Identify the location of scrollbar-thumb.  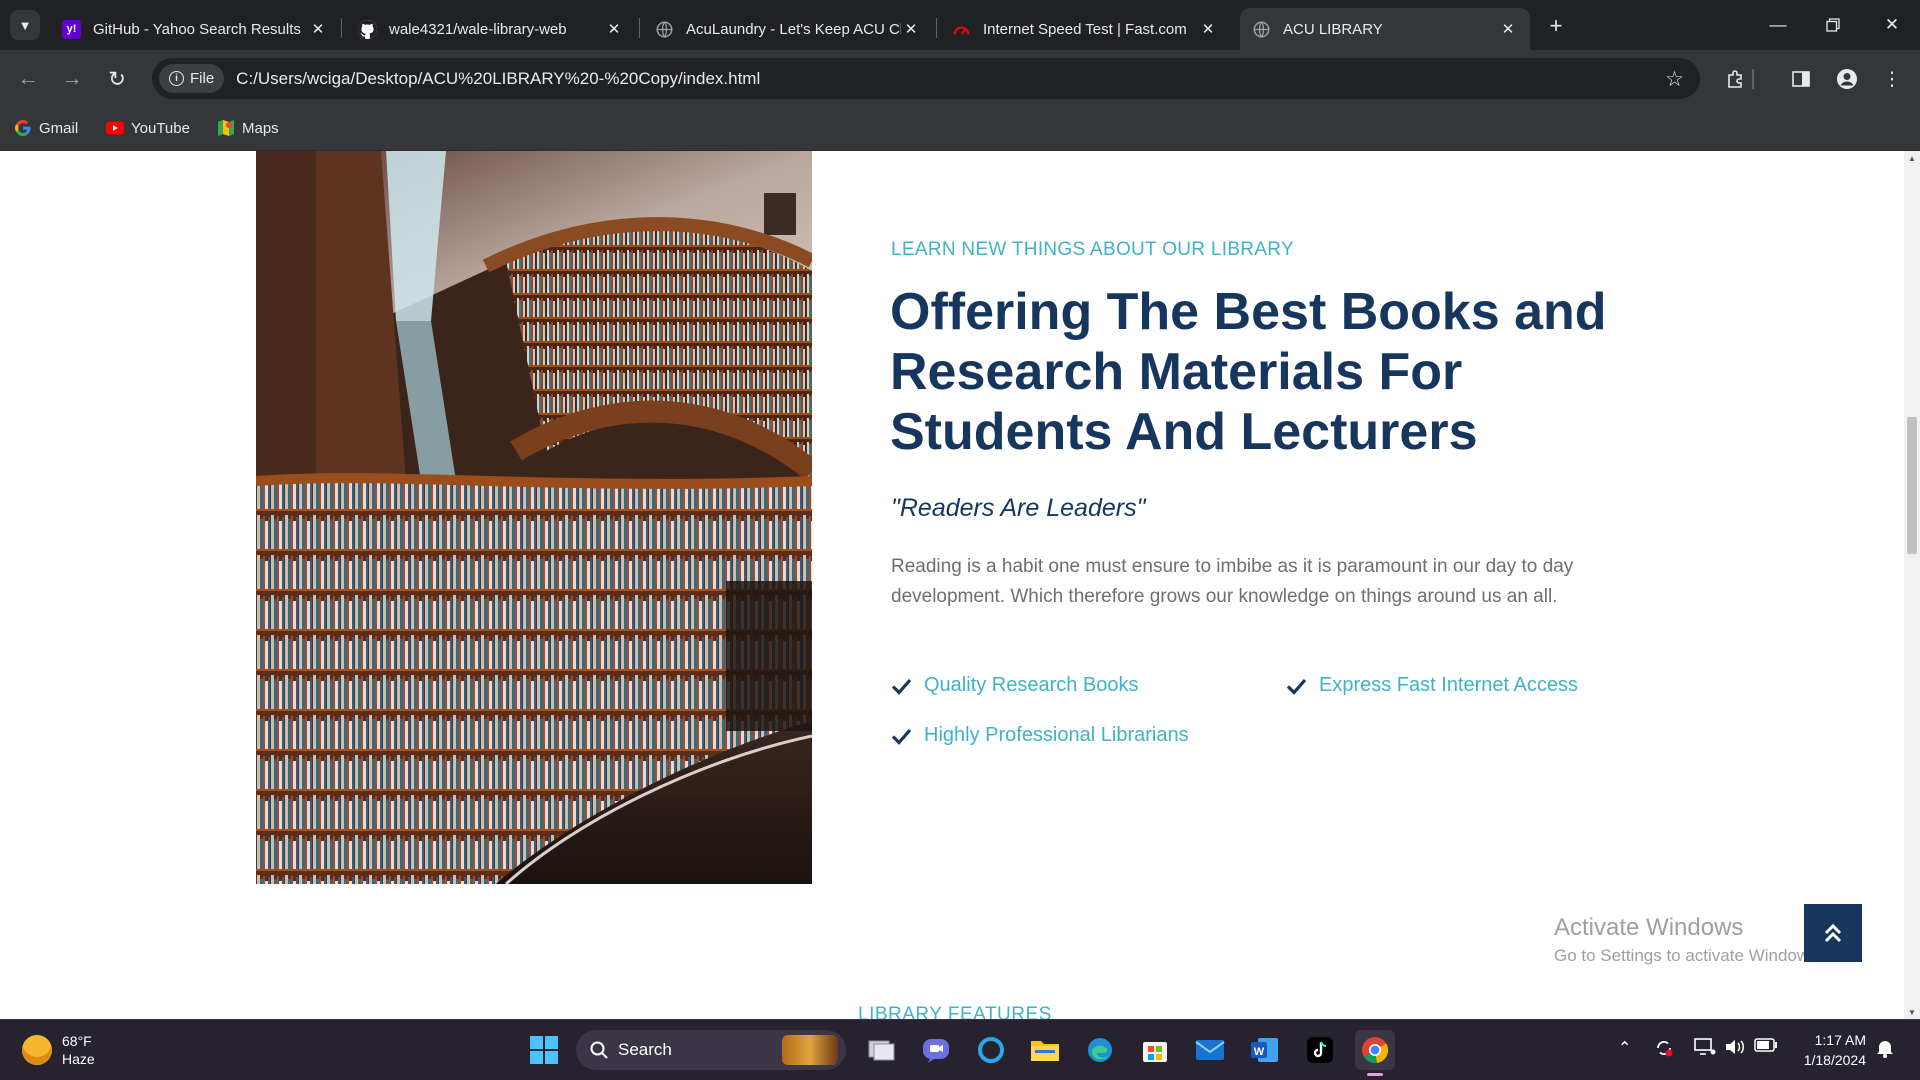
(1912, 485).